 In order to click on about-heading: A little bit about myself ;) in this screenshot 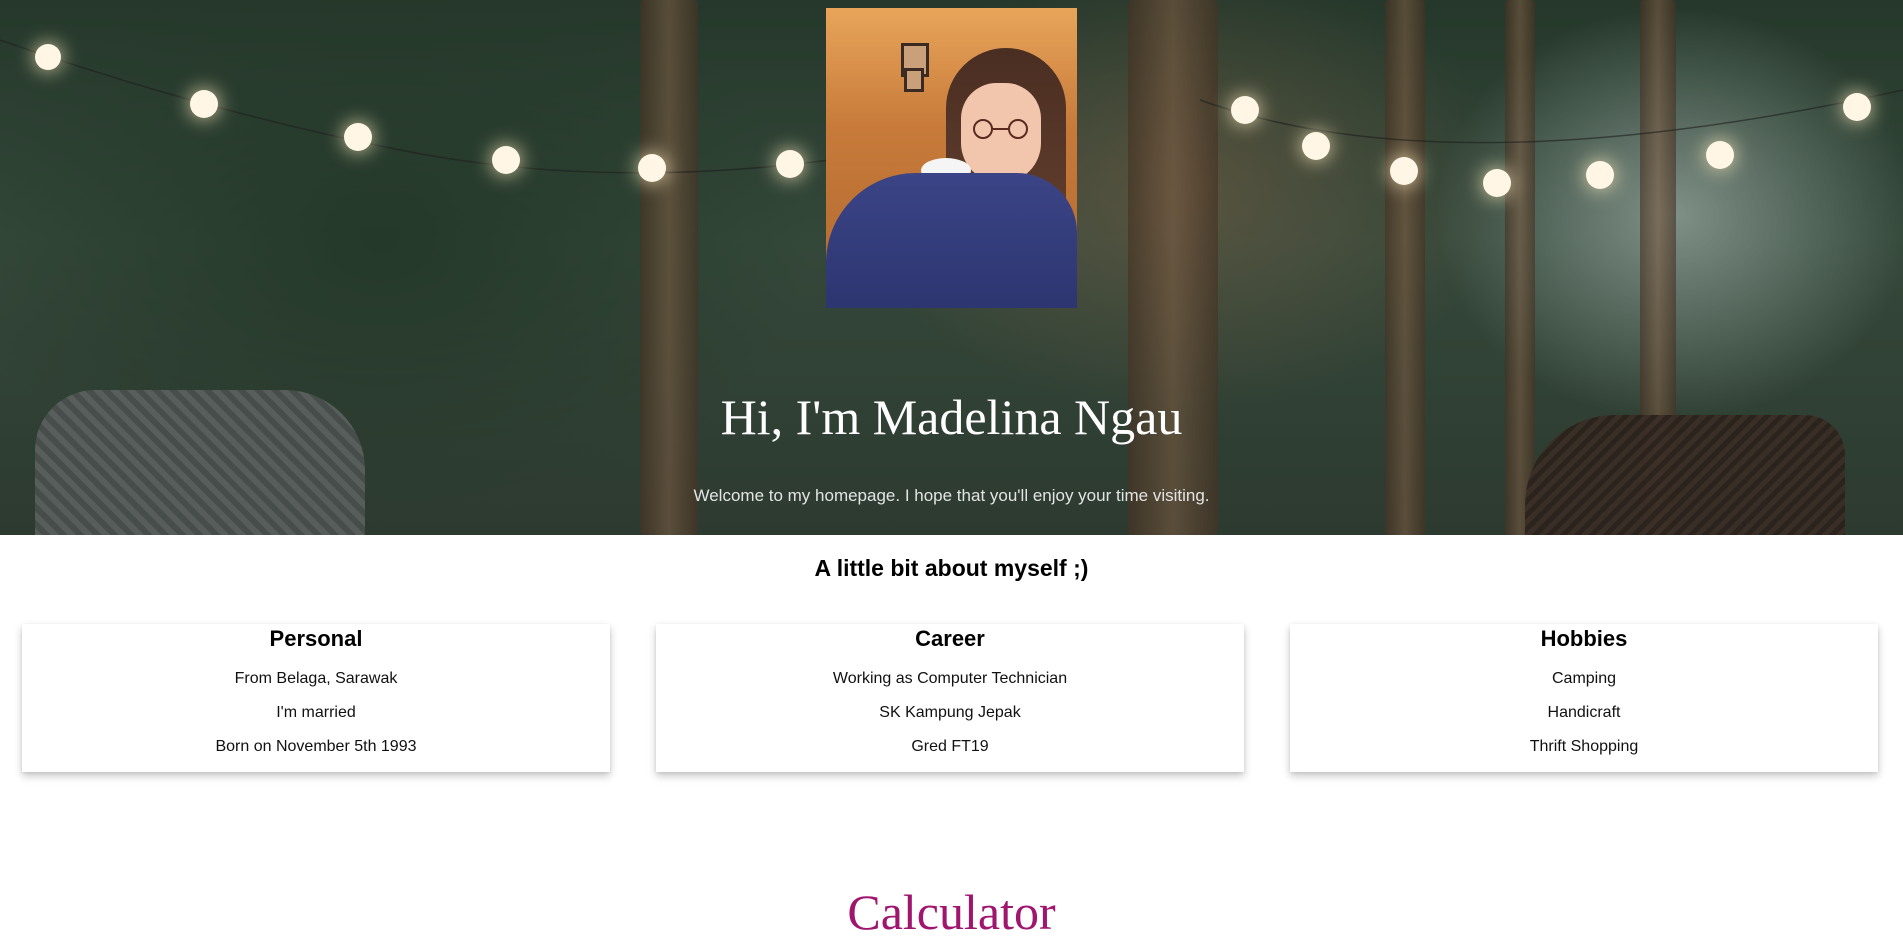, I will do `click(951, 568)`.